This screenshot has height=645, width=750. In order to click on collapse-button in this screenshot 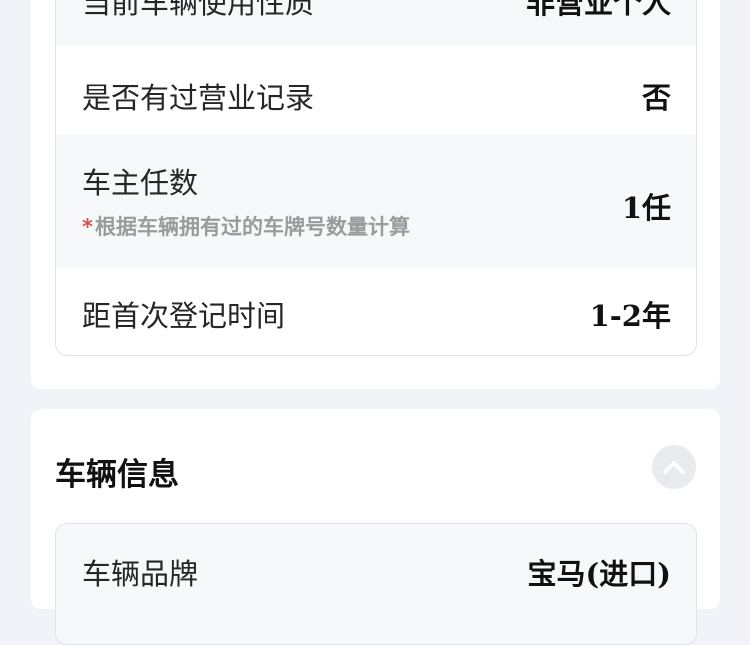, I will do `click(674, 467)`.